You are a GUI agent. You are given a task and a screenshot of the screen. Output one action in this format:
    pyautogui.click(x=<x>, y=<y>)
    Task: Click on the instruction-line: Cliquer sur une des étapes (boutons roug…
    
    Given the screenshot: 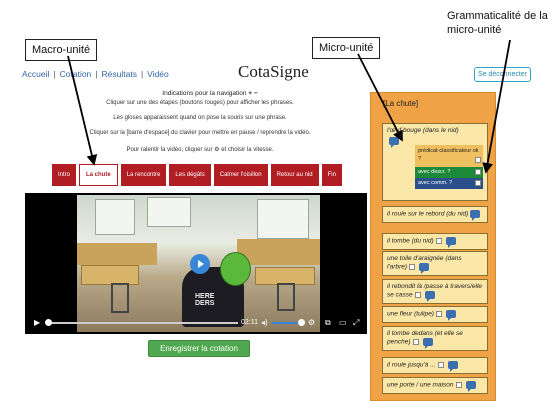 What is the action you would take?
    pyautogui.click(x=200, y=103)
    